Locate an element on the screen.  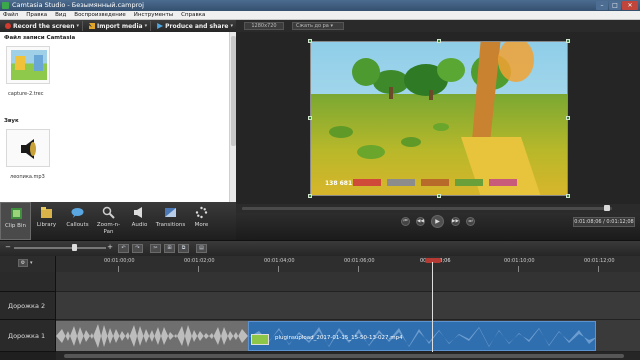
recordings-header: Файл записи Camtasia is located at coordinates (40, 38).